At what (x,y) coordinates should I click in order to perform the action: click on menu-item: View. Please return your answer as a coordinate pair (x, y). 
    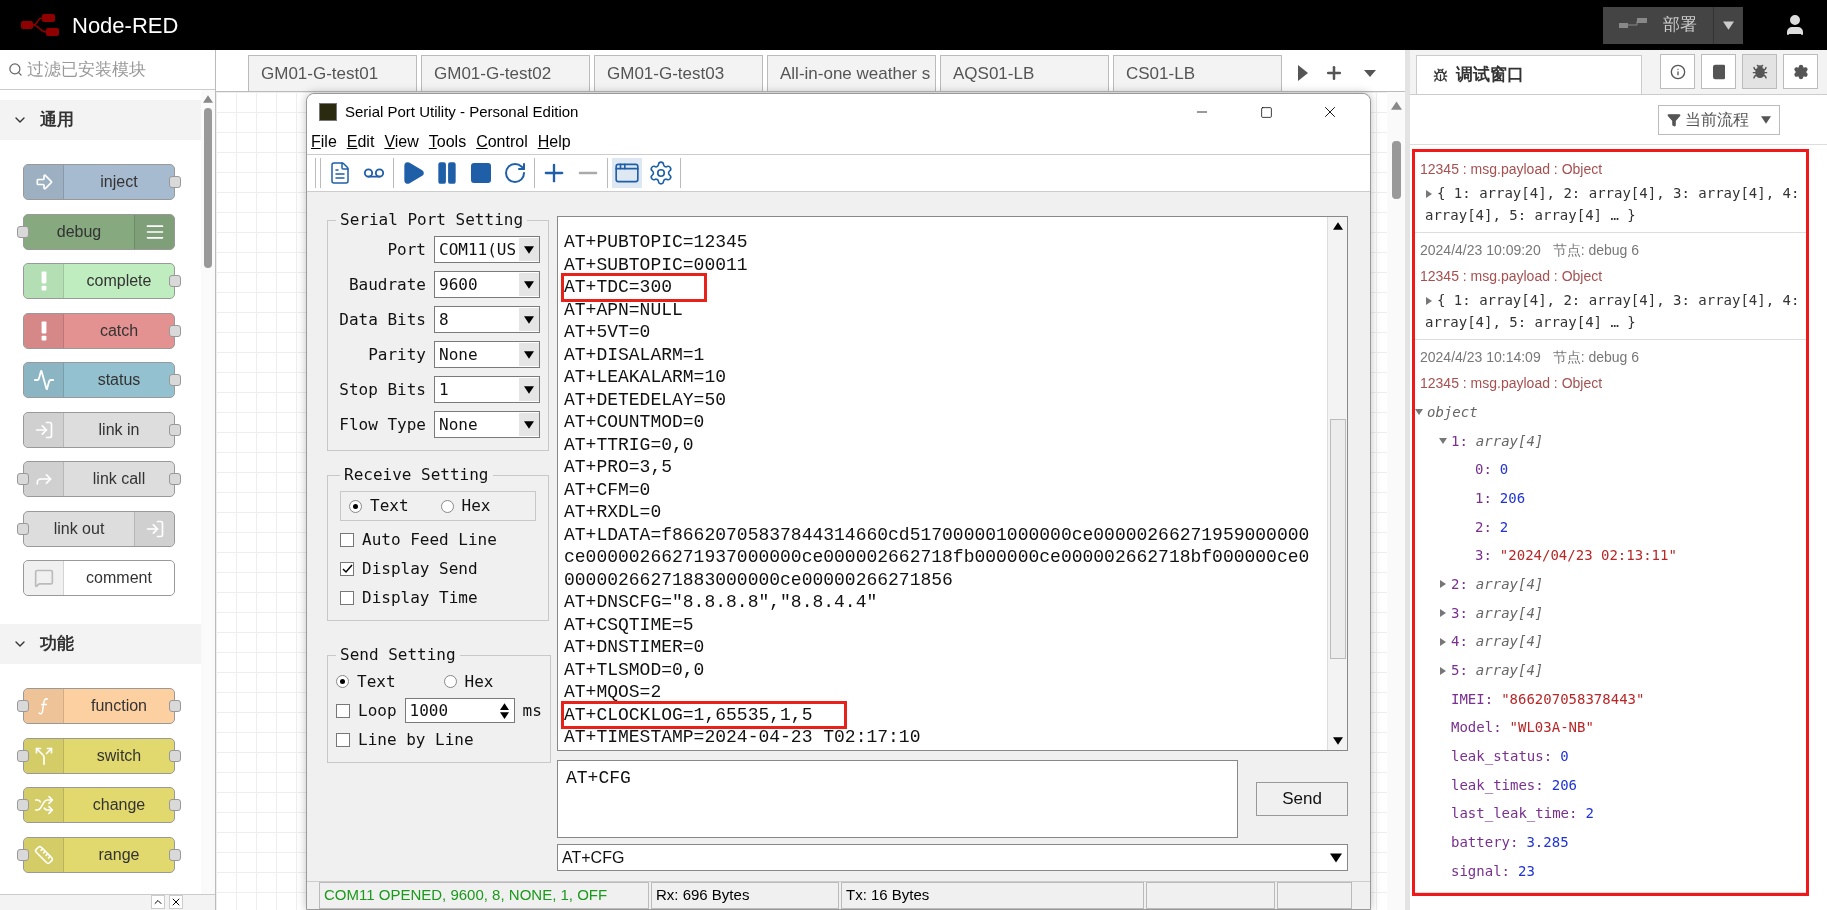
    Looking at the image, I should click on (401, 142).